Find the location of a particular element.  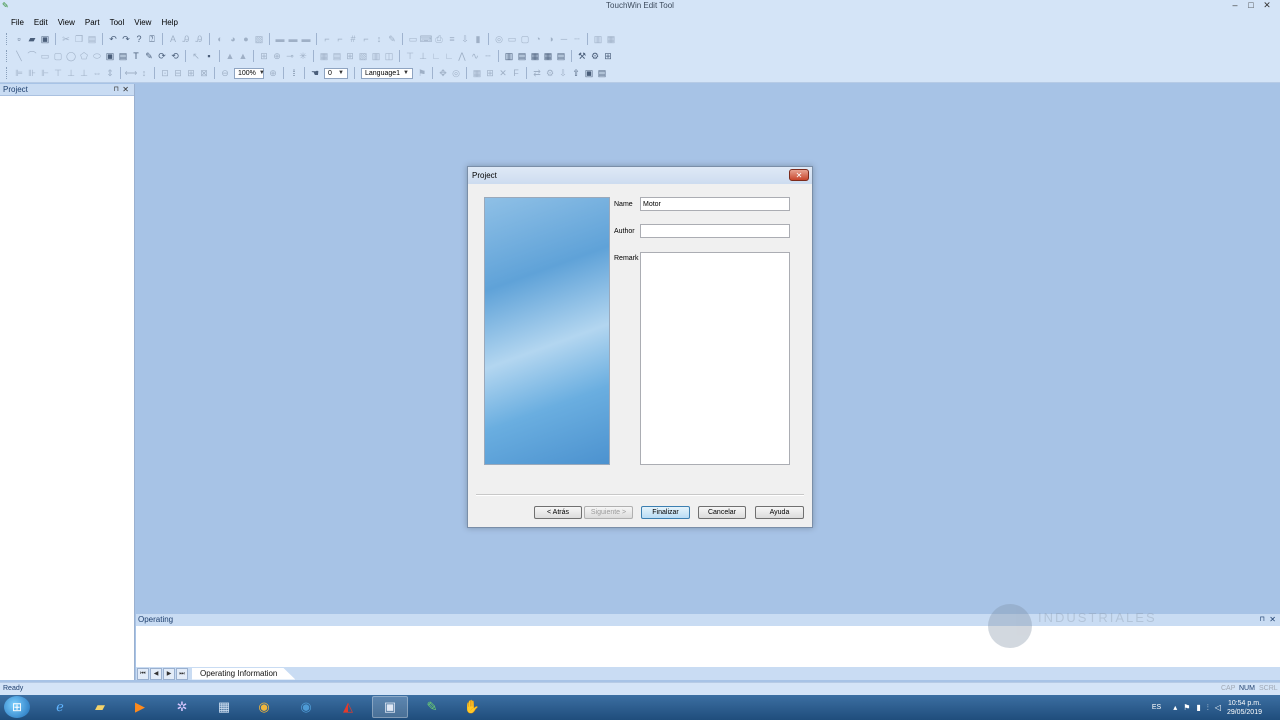

align-bottom-icon: ⊥ is located at coordinates (84, 73).